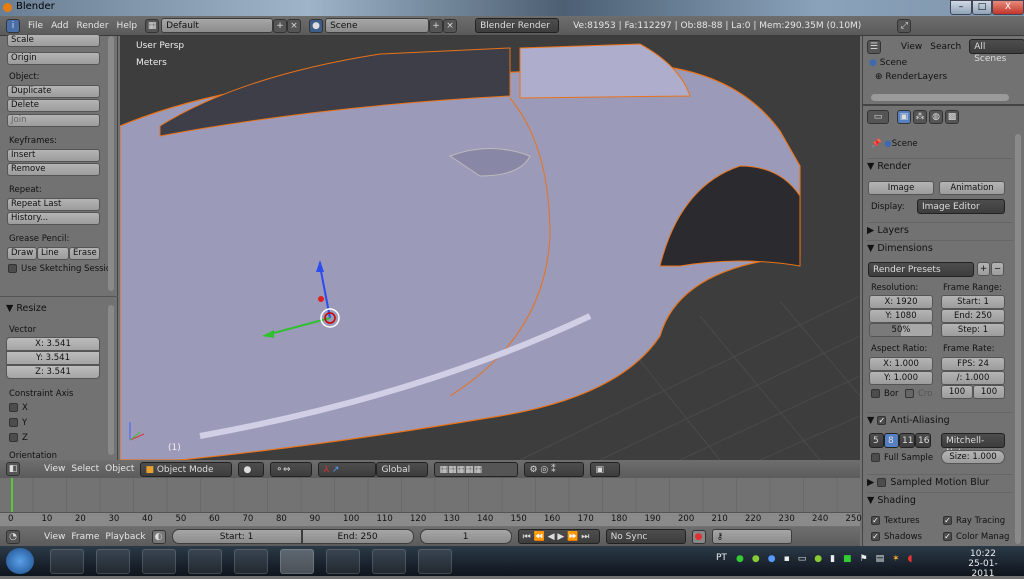  What do you see at coordinates (973, 330) in the screenshot?
I see `frame-step-field: Step: 1` at bounding box center [973, 330].